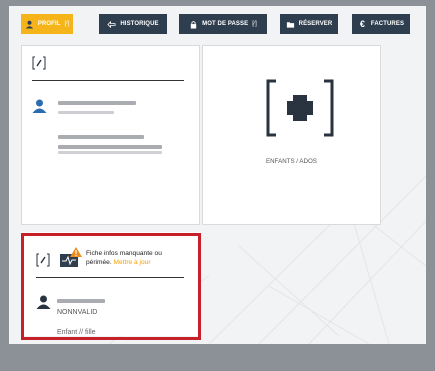 This screenshot has width=435, height=371. Describe the element at coordinates (111, 286) in the screenshot. I see `highlight-box` at that location.